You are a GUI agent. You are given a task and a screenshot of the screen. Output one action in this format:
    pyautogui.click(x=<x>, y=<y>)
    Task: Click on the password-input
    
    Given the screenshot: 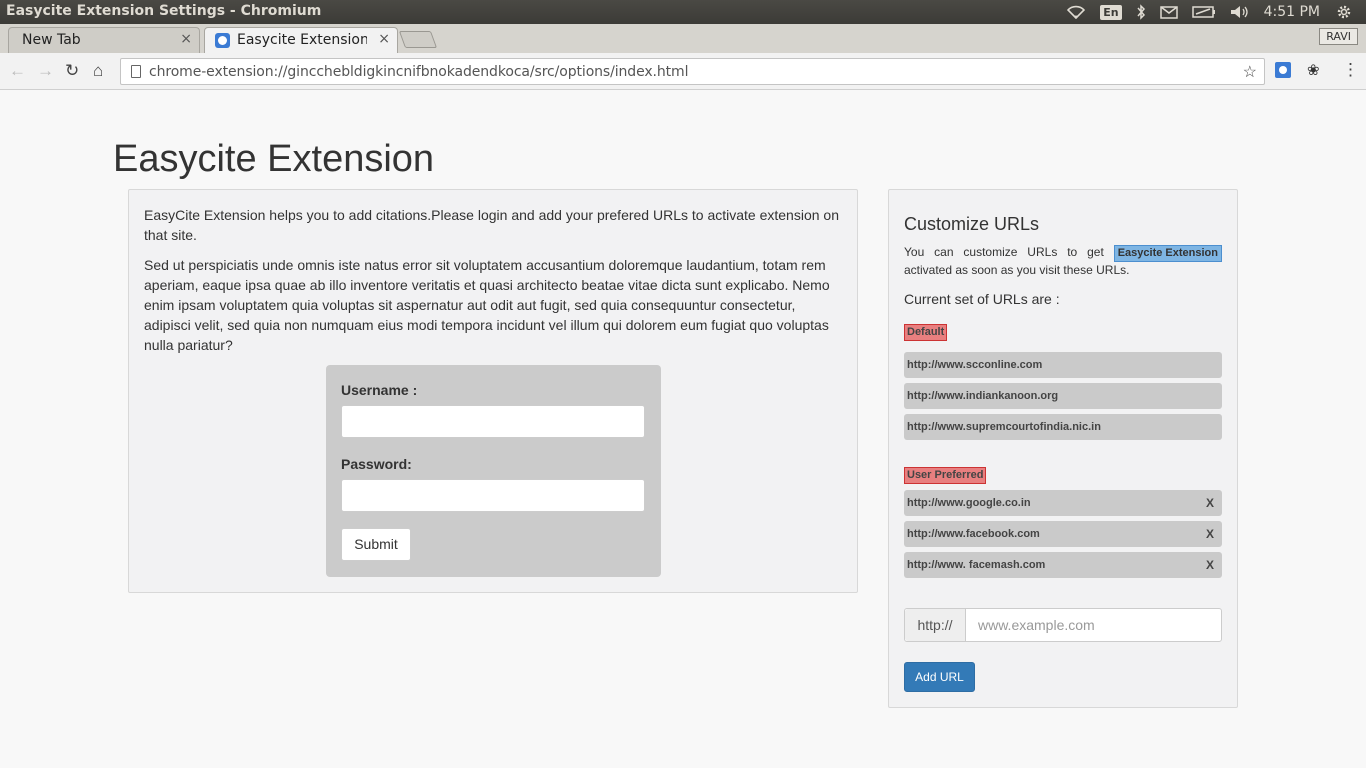 What is the action you would take?
    pyautogui.click(x=493, y=495)
    